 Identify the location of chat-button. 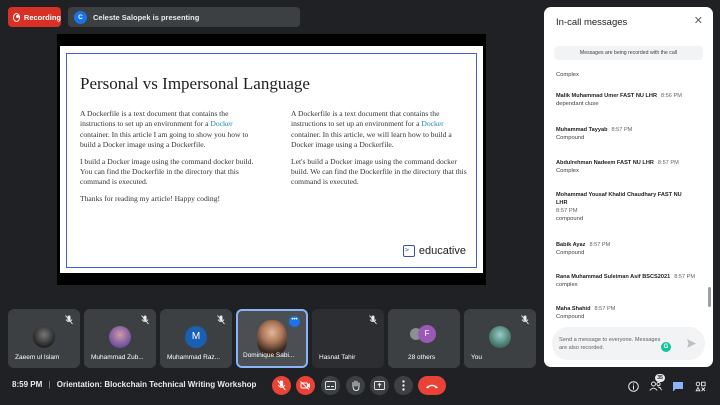
(678, 386).